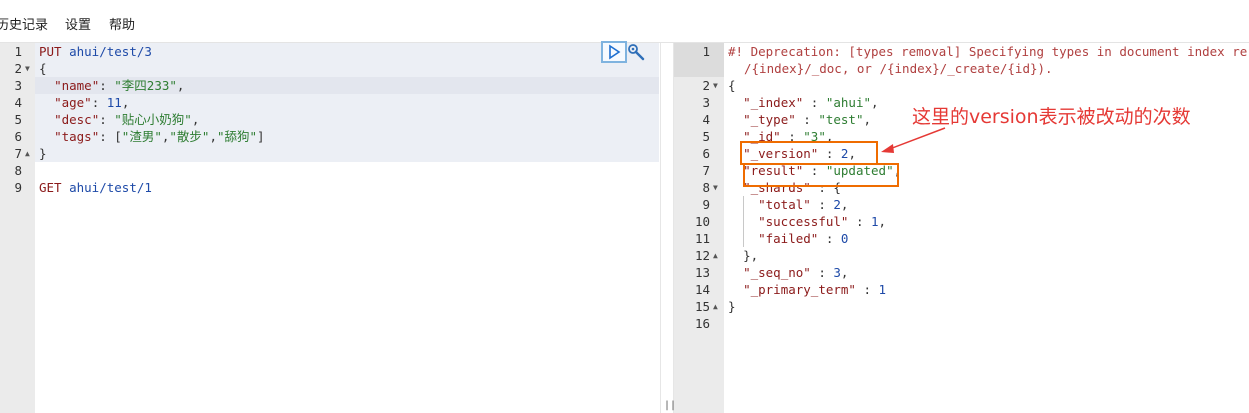 Image resolution: width=1249 pixels, height=413 pixels. What do you see at coordinates (122, 23) in the screenshot?
I see `menu-help: 帮助` at bounding box center [122, 23].